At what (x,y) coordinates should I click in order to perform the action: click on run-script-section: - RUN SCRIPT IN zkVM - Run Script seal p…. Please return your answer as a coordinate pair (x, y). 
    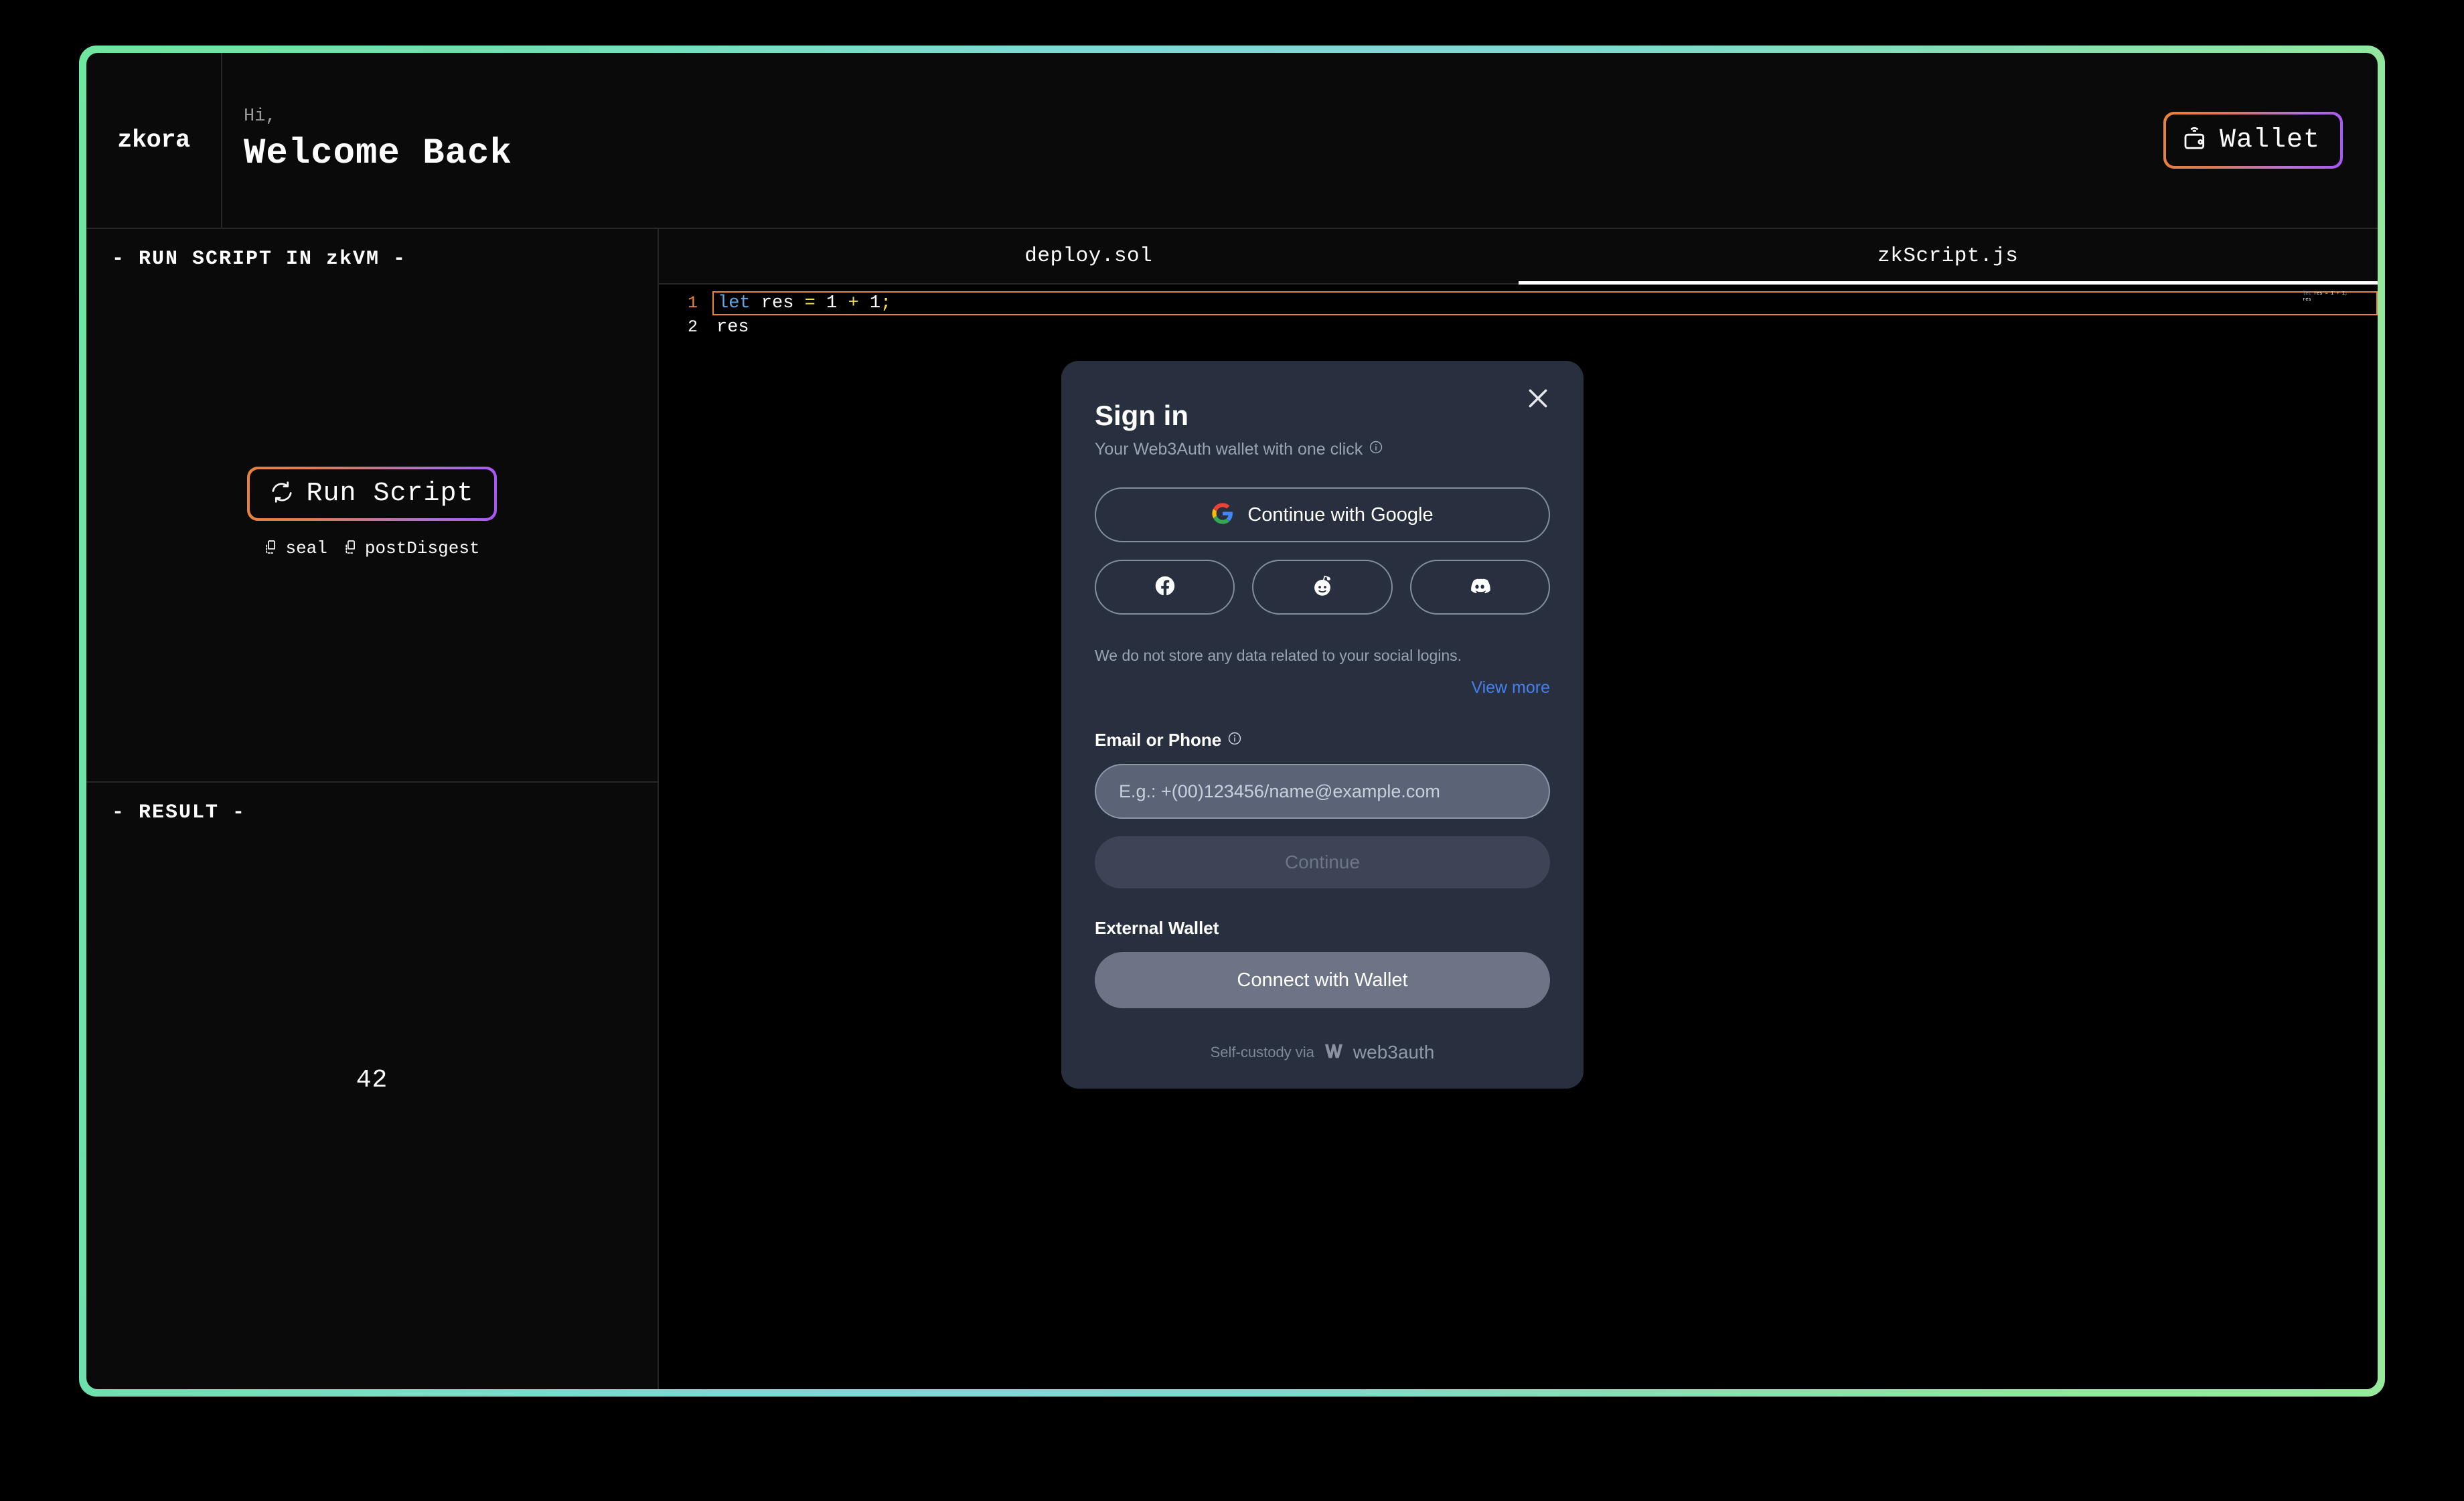
    Looking at the image, I should click on (372, 506).